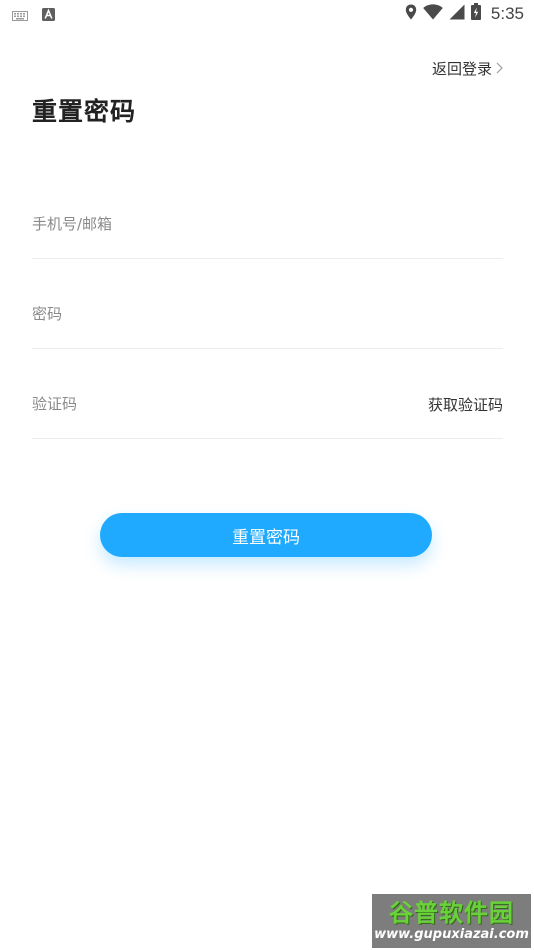  I want to click on status-bar: 5:35, so click(267, 14).